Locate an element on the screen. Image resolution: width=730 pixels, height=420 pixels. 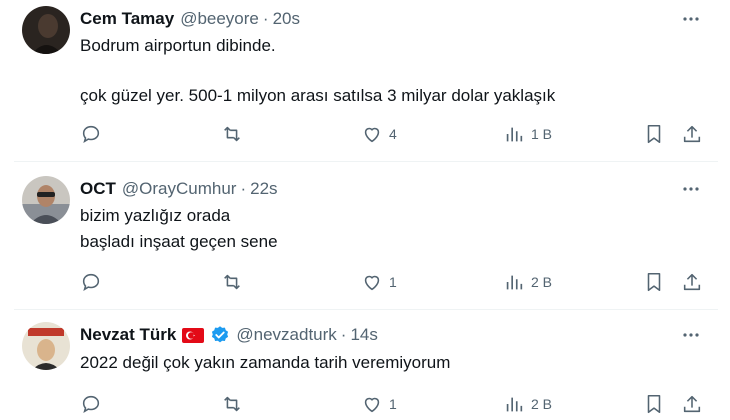
tweet-text-line: başladı inşaat geçen sene is located at coordinates (179, 241).